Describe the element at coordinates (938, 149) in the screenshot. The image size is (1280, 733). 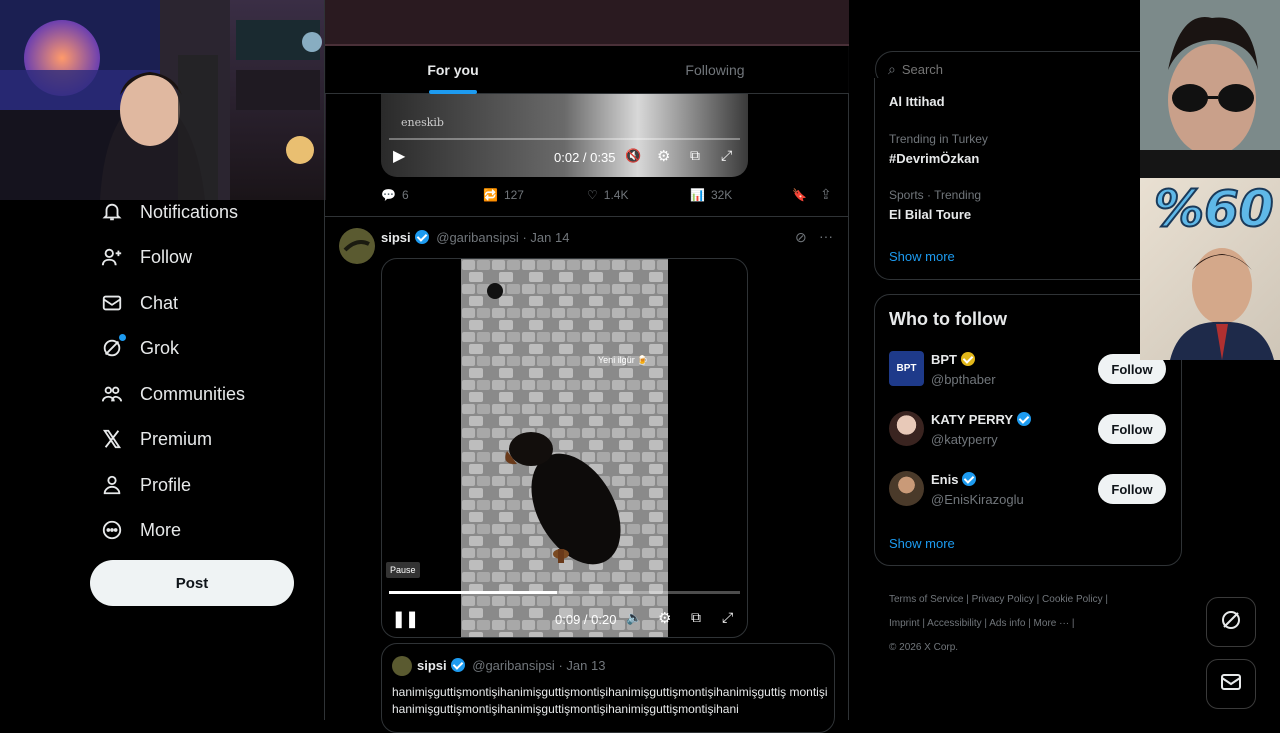
I see `trend-item: Trending in Turkey #DevrimÖzkan` at that location.